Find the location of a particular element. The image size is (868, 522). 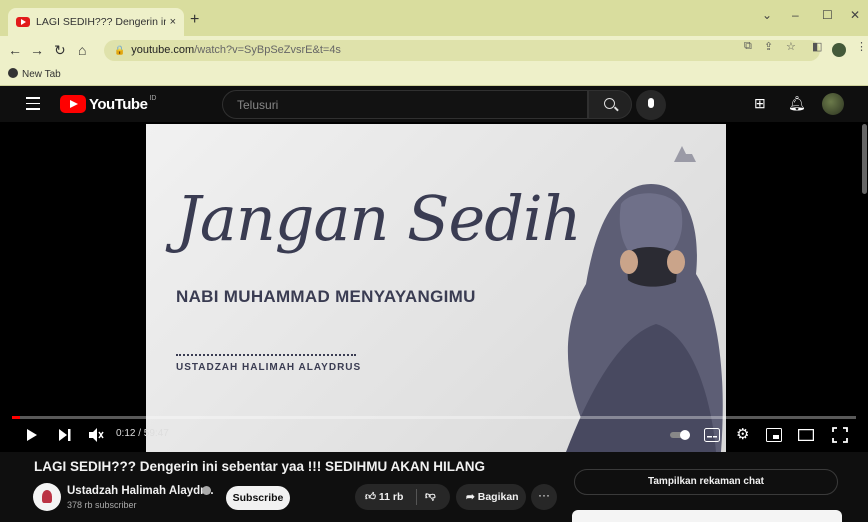

tab-title: LAGI SEDIH??? Dengerin ini sebe is located at coordinates (101, 22).